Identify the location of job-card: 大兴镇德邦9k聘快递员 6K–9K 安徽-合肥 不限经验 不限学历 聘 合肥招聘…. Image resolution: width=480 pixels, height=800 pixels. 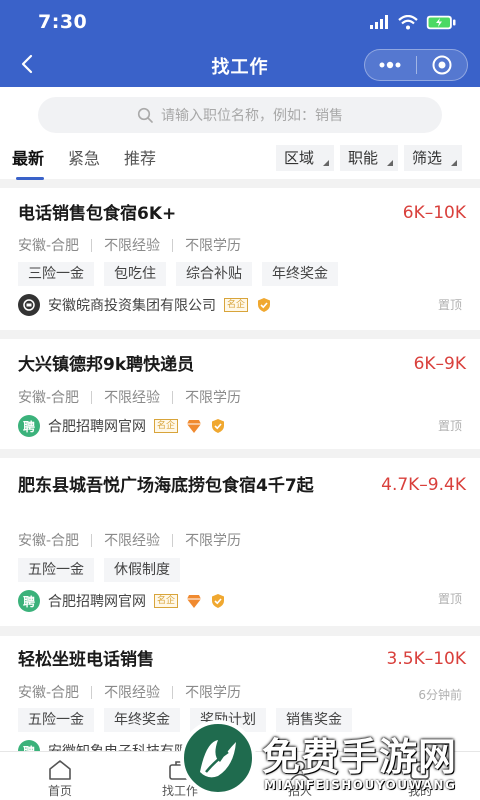
(240, 394).